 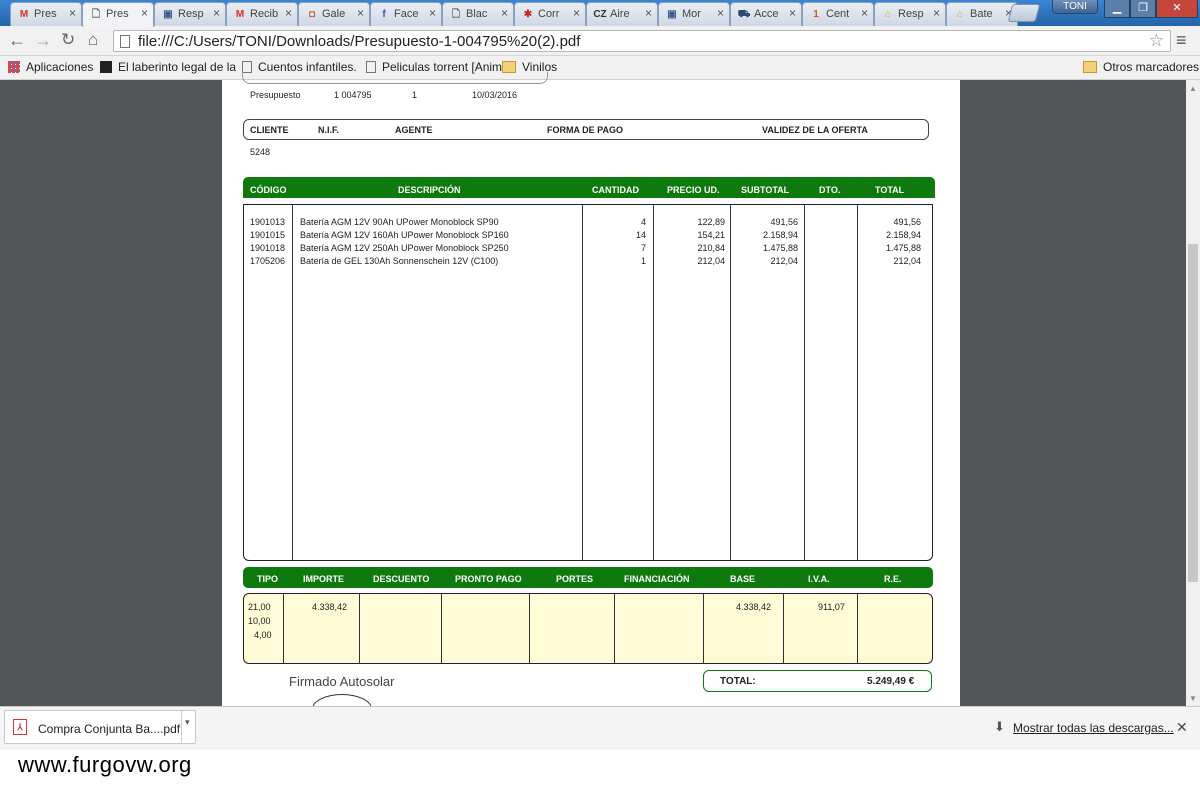 What do you see at coordinates (838, 14) in the screenshot?
I see `tab-12: 1 Cent ×` at bounding box center [838, 14].